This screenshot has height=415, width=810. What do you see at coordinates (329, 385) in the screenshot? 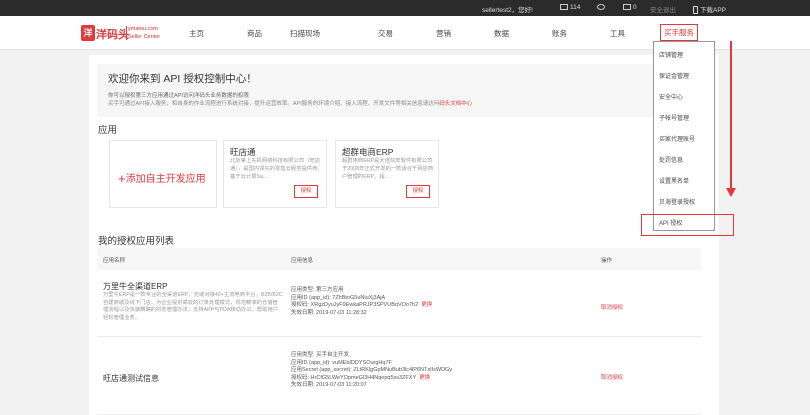
I see `info-line: 失效日期: 2019-07-03 11:20:07` at bounding box center [329, 385].